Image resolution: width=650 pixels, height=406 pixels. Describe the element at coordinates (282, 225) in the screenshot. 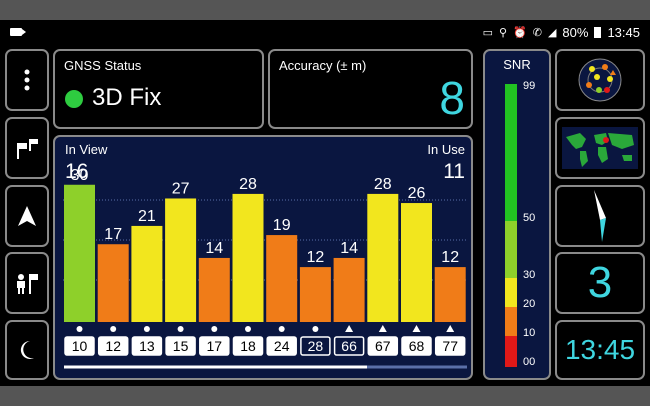

I see `bar-value-label: 19` at that location.